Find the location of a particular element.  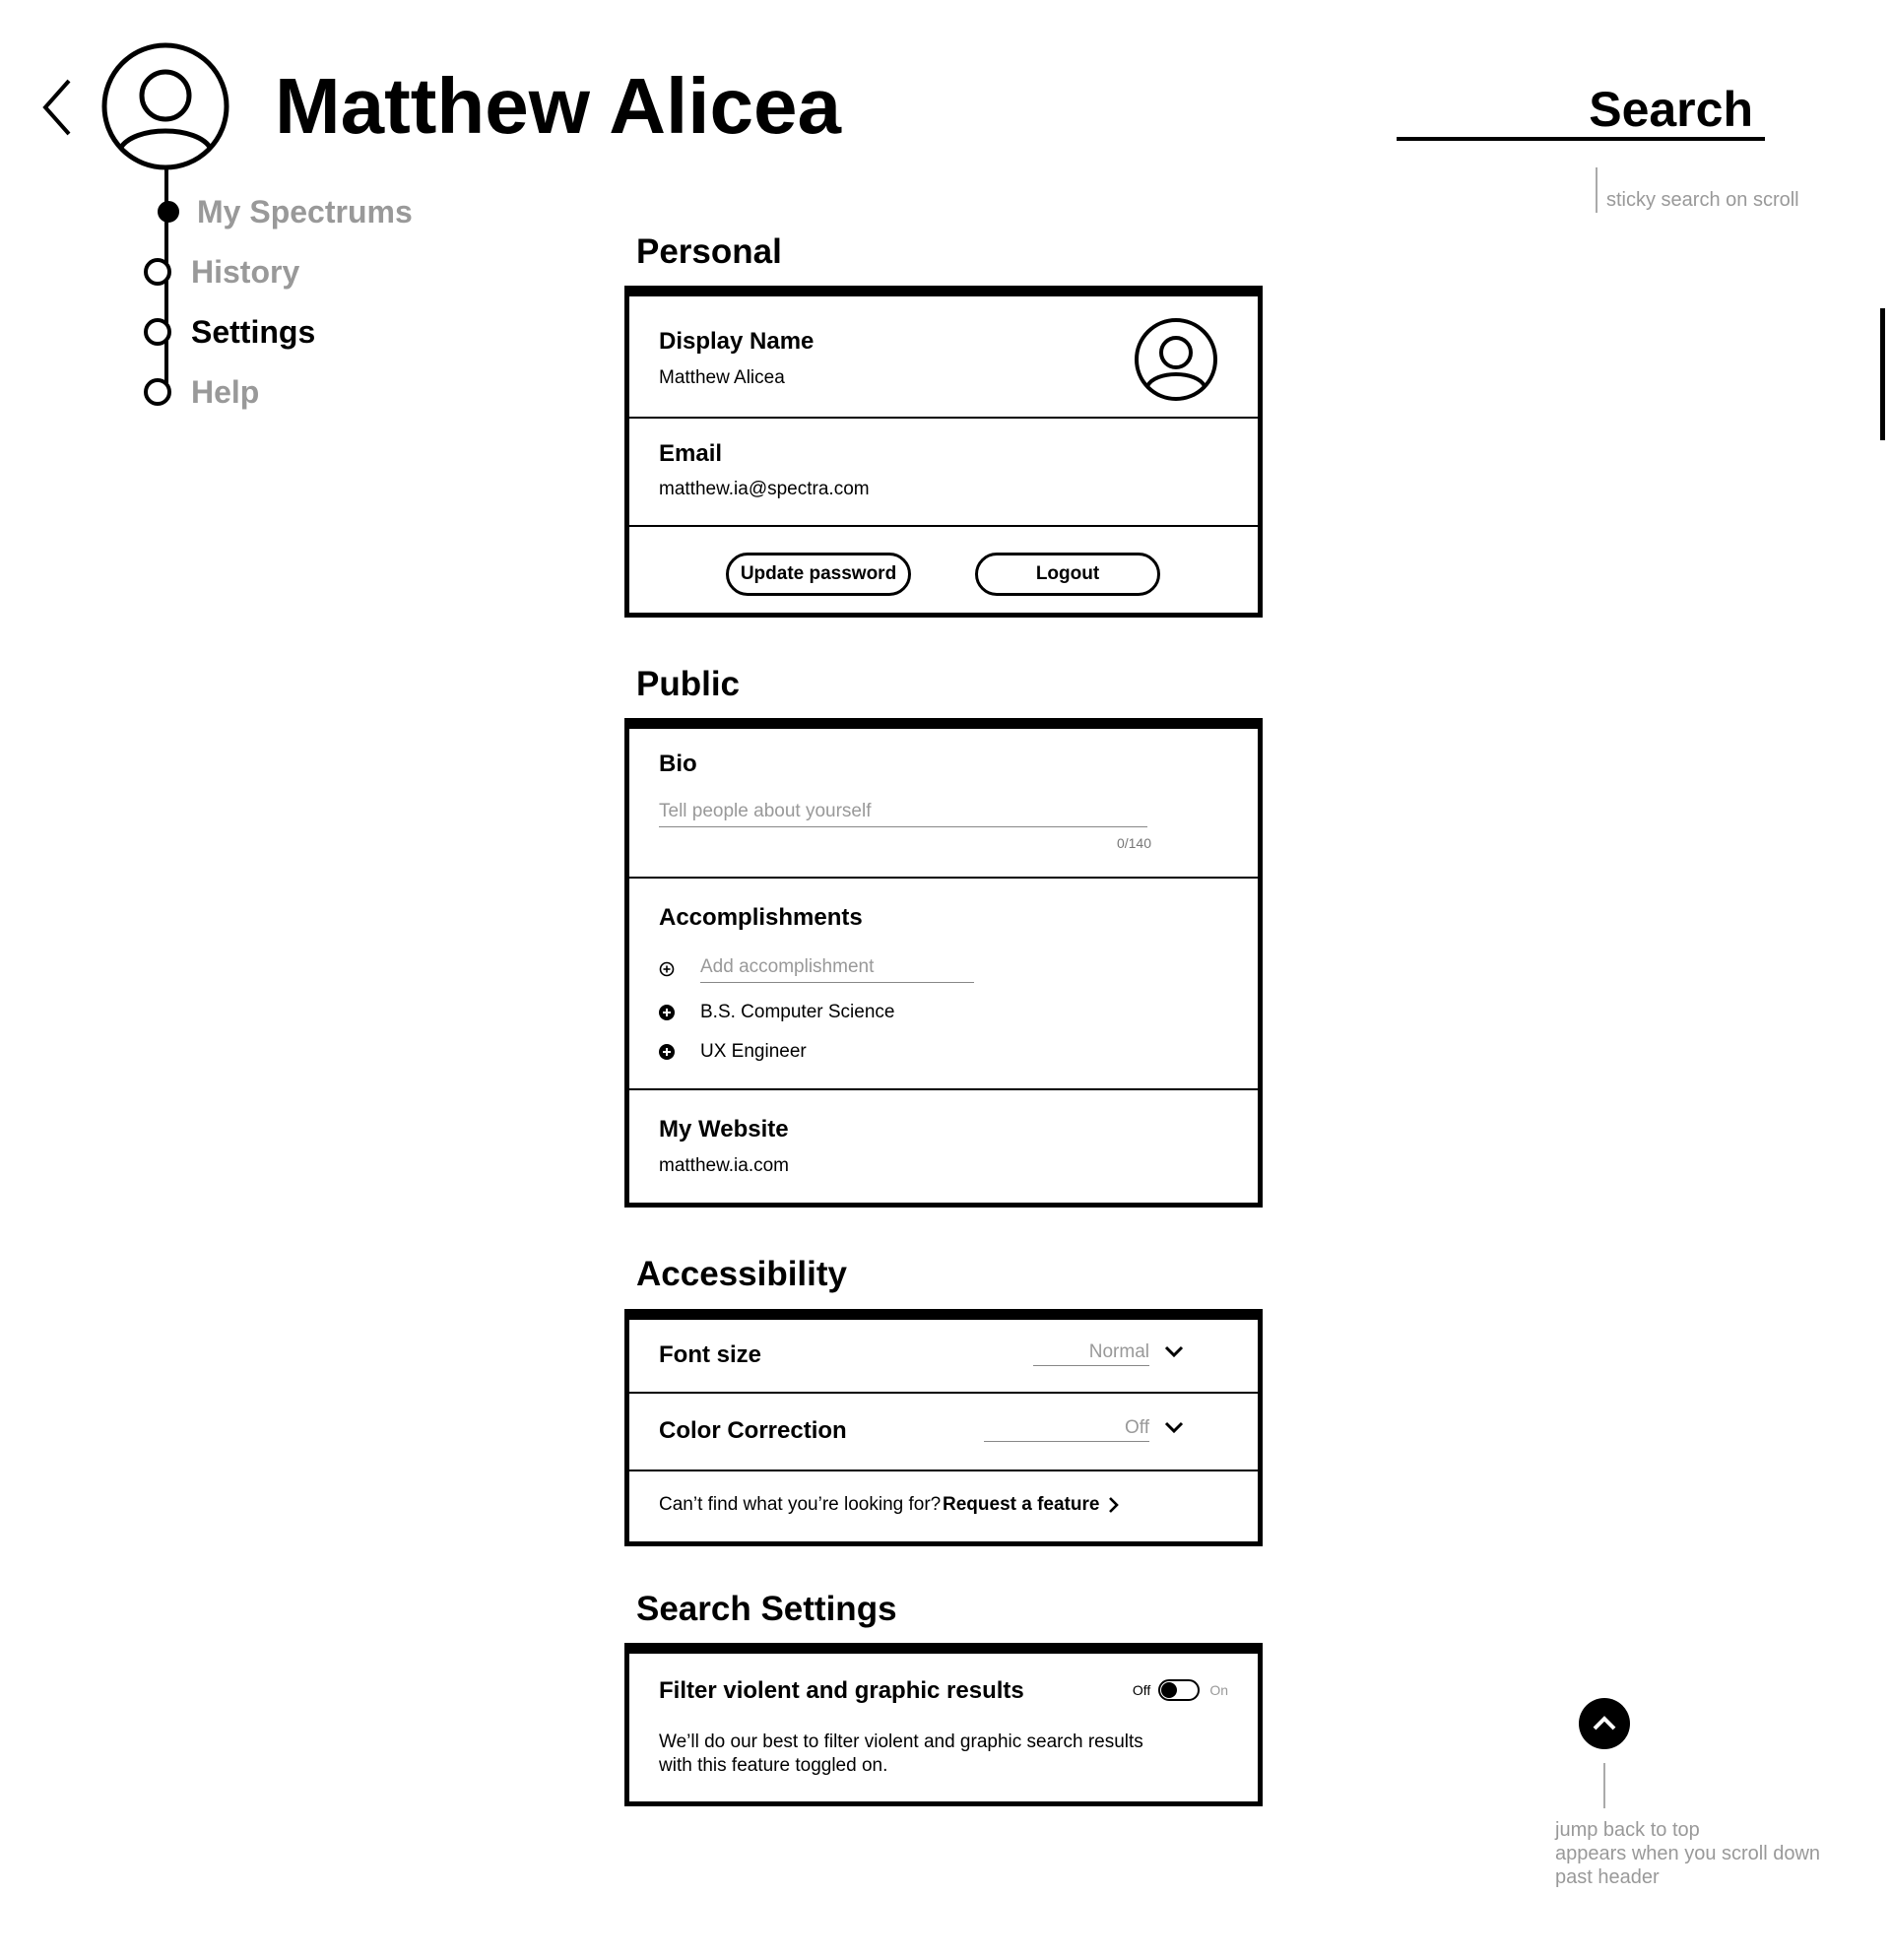

user-name: Matthew Alicea is located at coordinates (558, 106).